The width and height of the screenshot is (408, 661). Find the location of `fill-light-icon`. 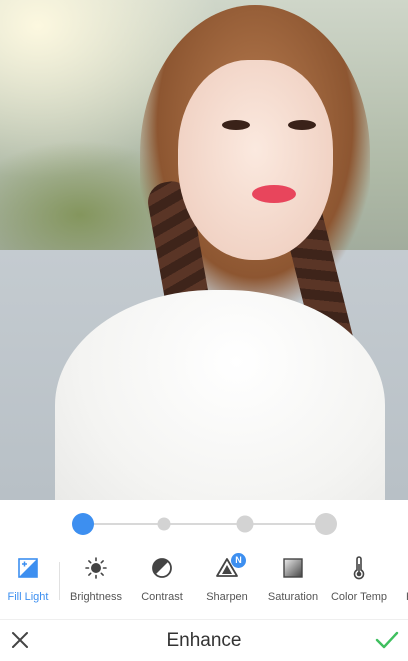

fill-light-icon is located at coordinates (28, 568).